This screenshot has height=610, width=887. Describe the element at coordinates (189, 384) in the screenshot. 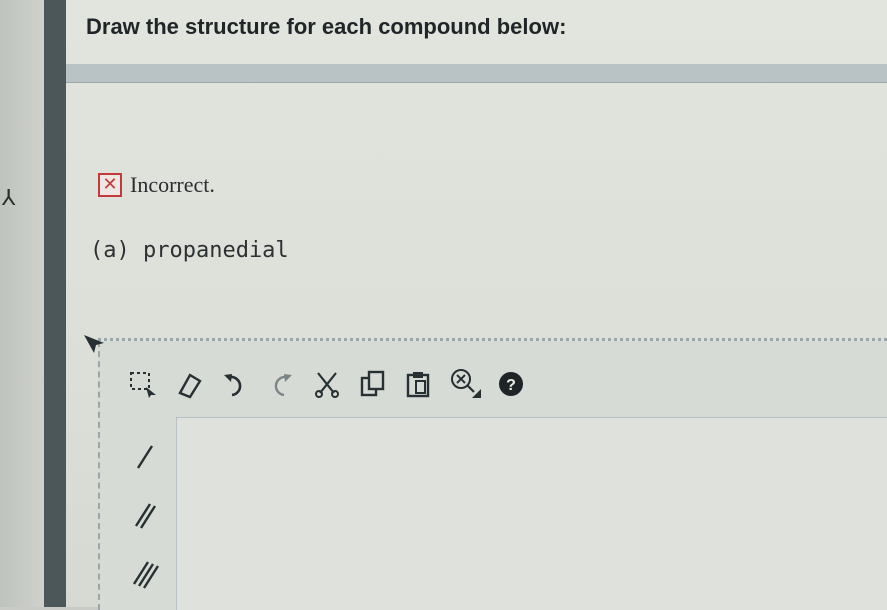

I see `eraser-icon` at that location.